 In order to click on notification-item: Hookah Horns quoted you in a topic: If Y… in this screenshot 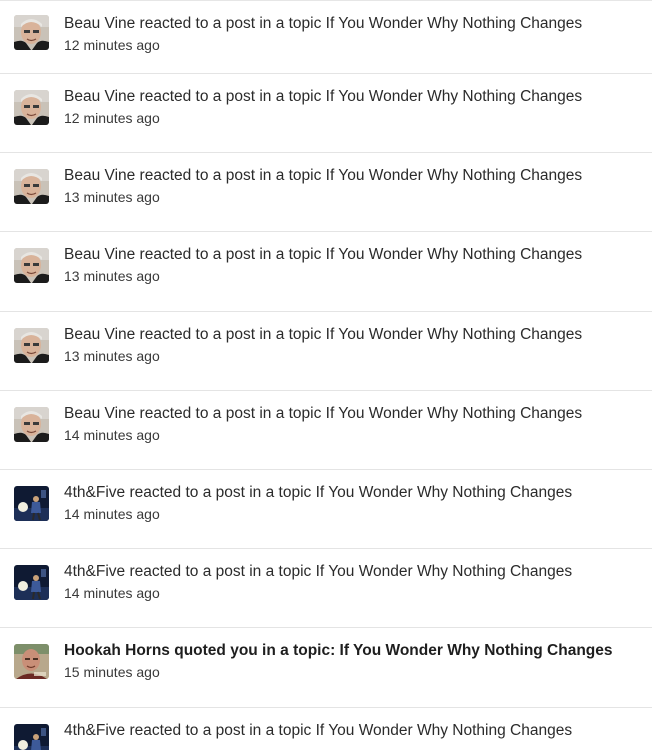, I will do `click(326, 668)`.